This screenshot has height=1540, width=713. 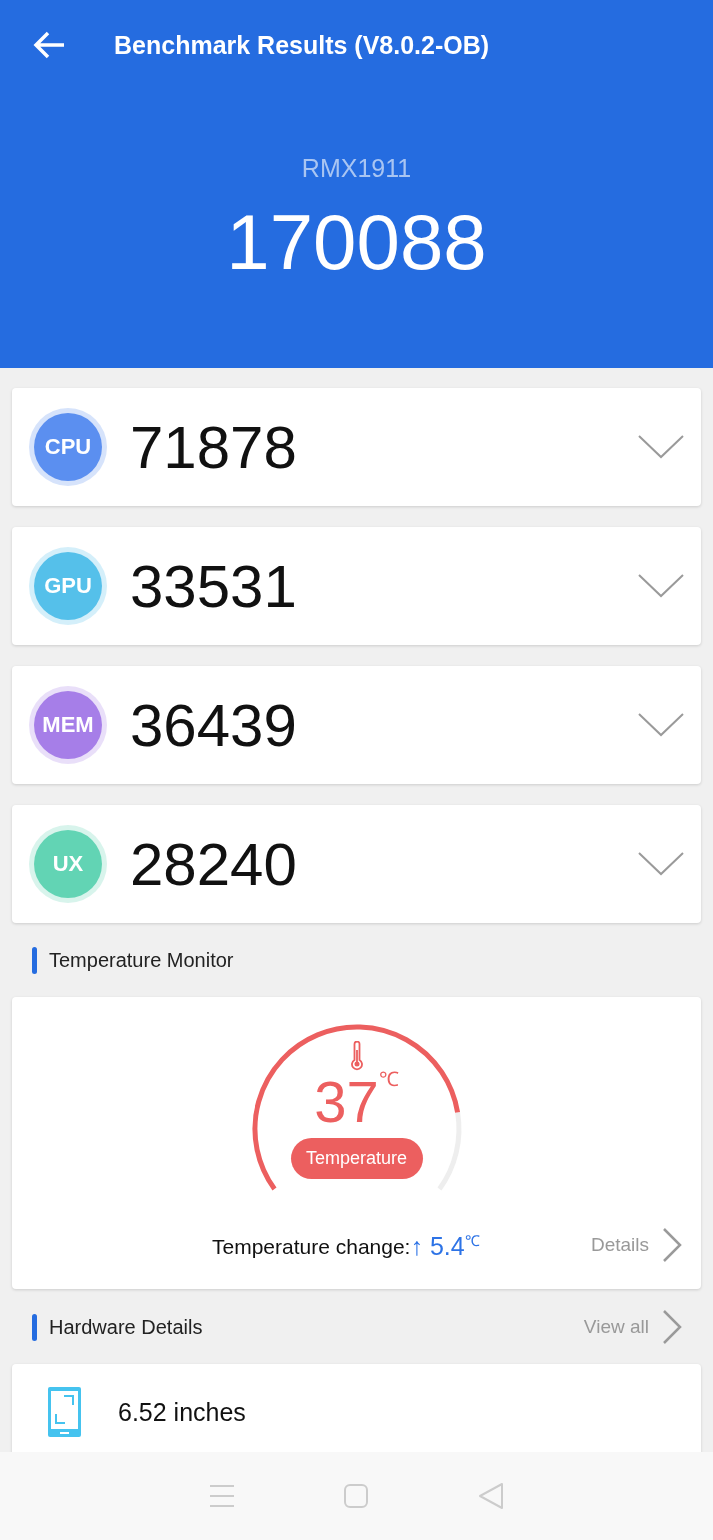 I want to click on screen-title: Benchmark Results (V8.0.2-OB), so click(x=302, y=45).